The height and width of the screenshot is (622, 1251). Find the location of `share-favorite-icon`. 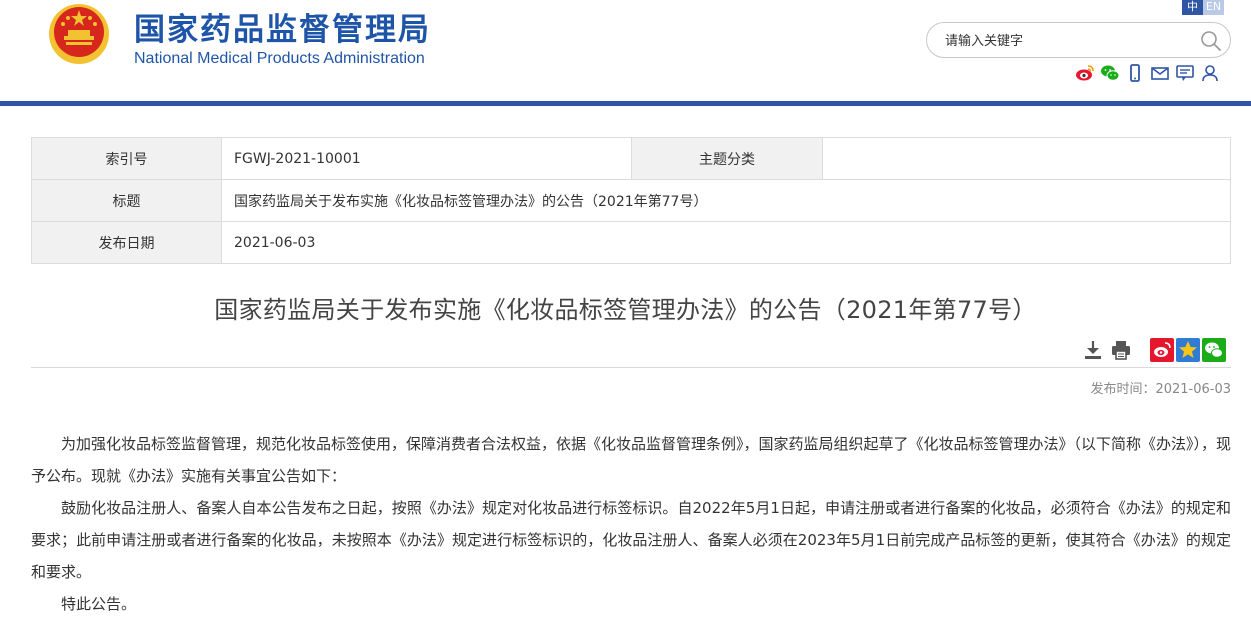

share-favorite-icon is located at coordinates (1188, 350).